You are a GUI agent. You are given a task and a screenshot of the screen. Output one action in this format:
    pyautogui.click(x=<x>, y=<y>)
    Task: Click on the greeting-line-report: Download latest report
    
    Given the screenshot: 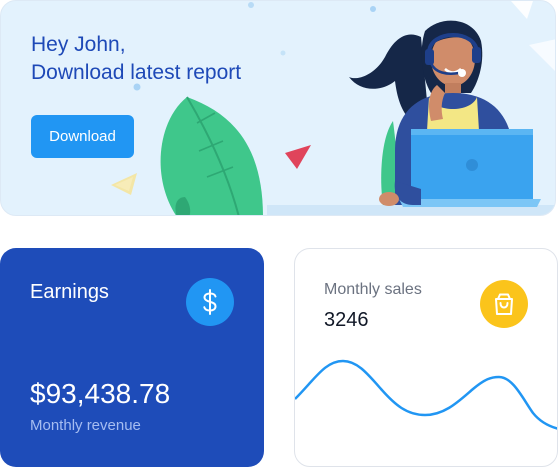 What is the action you would take?
    pyautogui.click(x=136, y=72)
    